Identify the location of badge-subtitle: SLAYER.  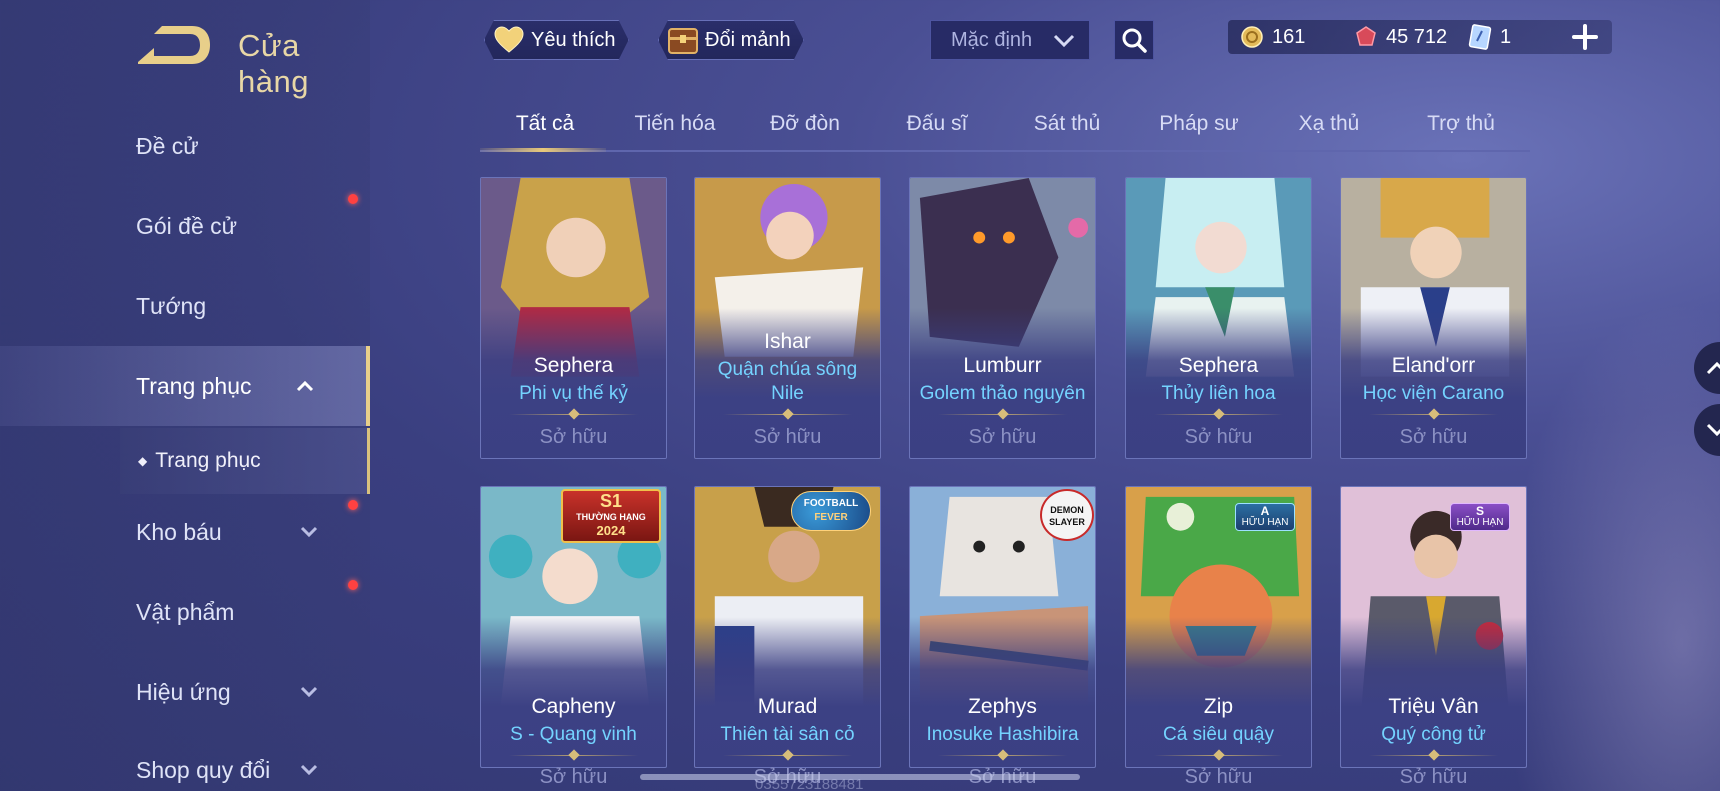
(1067, 522).